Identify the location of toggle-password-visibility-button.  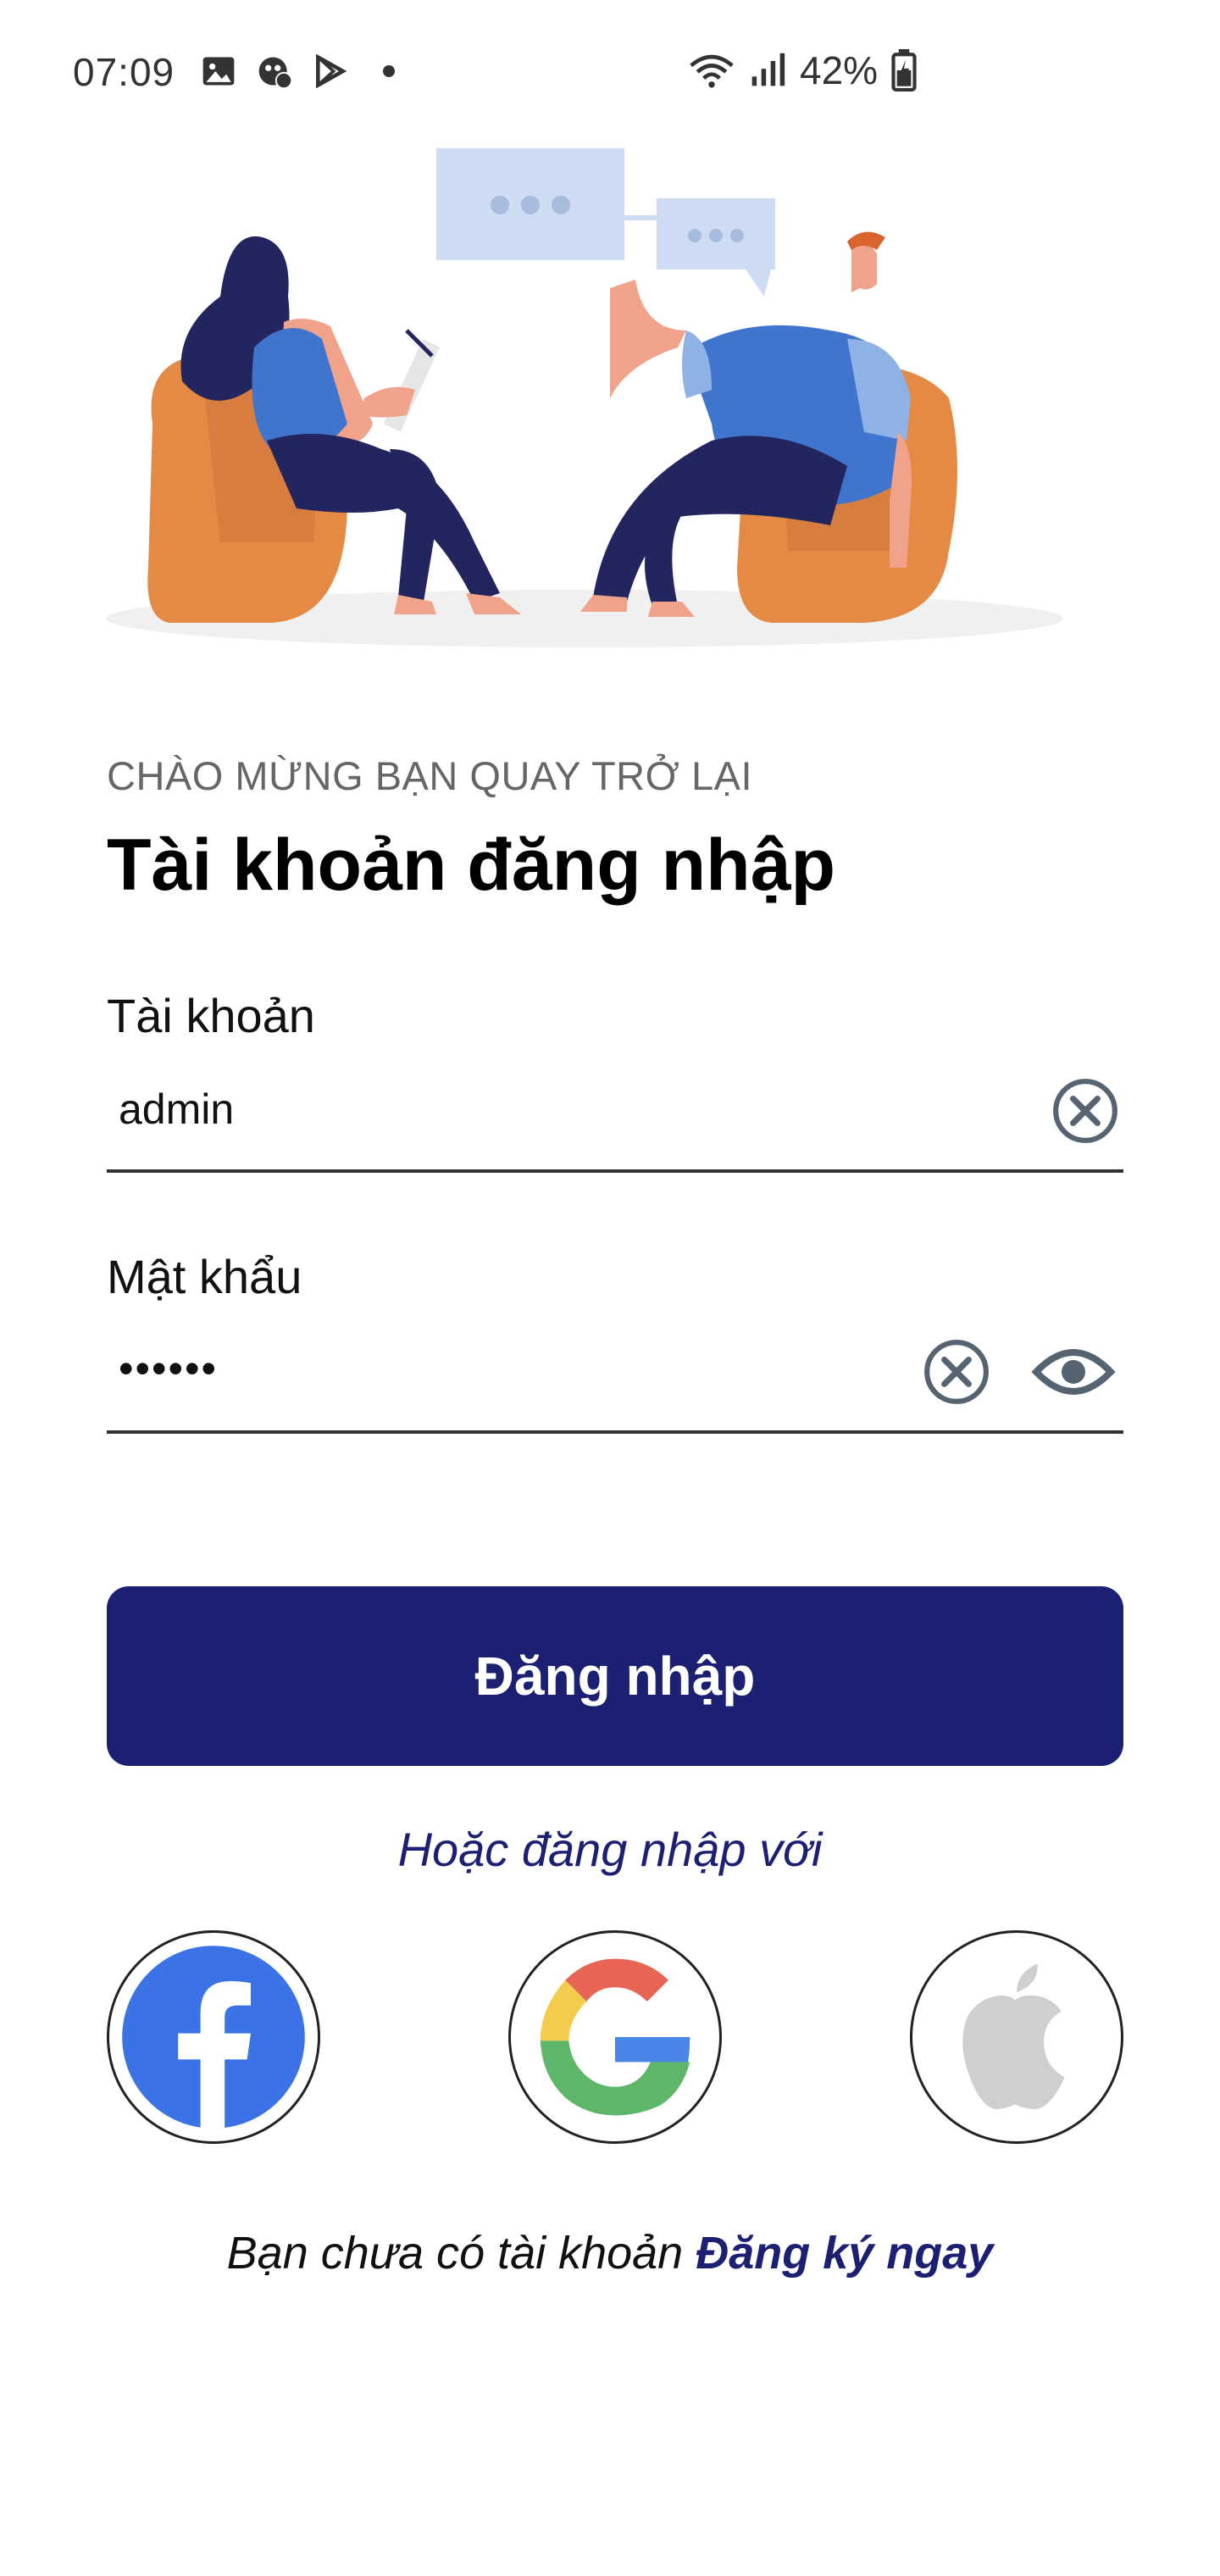
(1073, 1371).